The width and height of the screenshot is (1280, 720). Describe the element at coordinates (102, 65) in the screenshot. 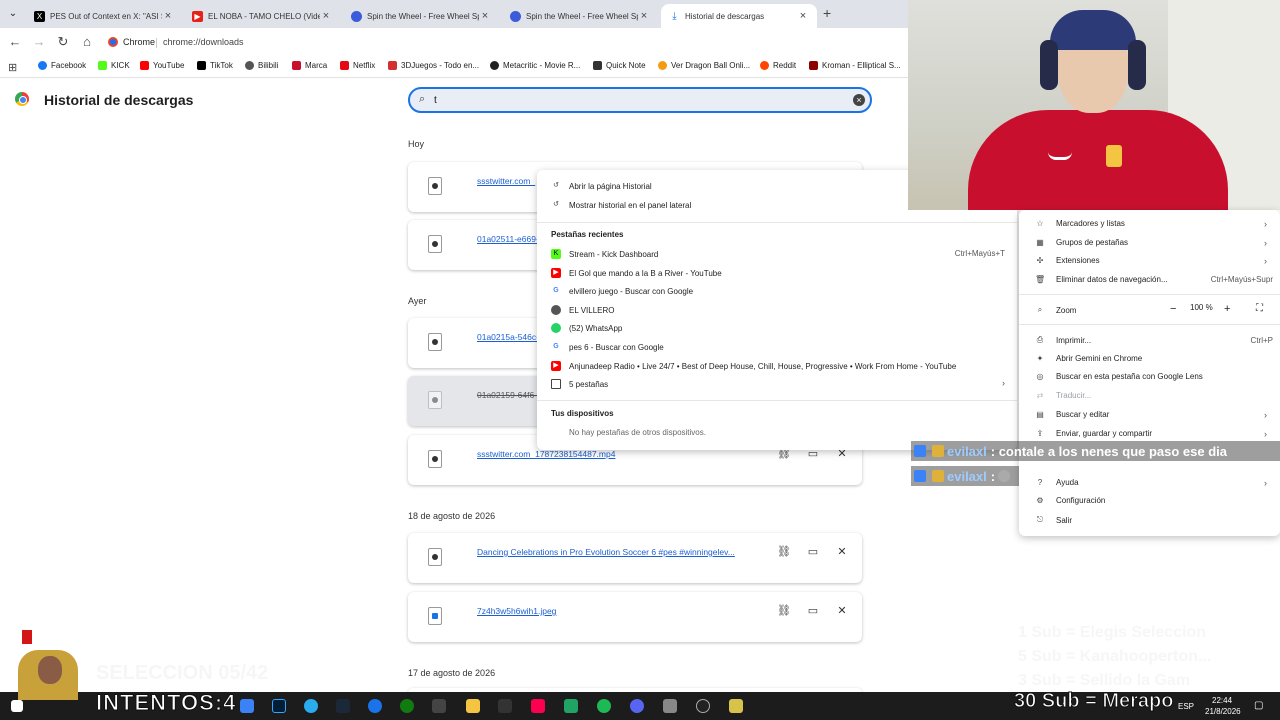

I see `kick-icon` at that location.